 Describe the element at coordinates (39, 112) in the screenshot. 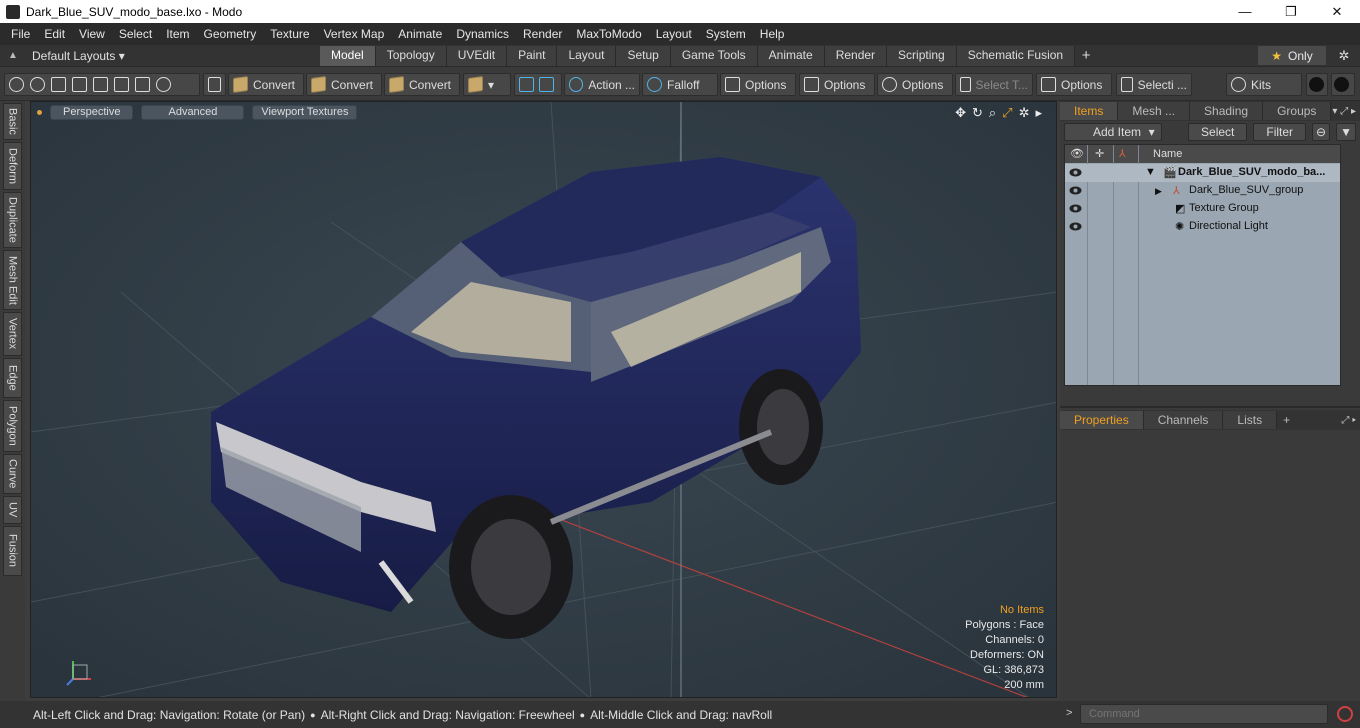

I see `viewport-menu-dot` at that location.